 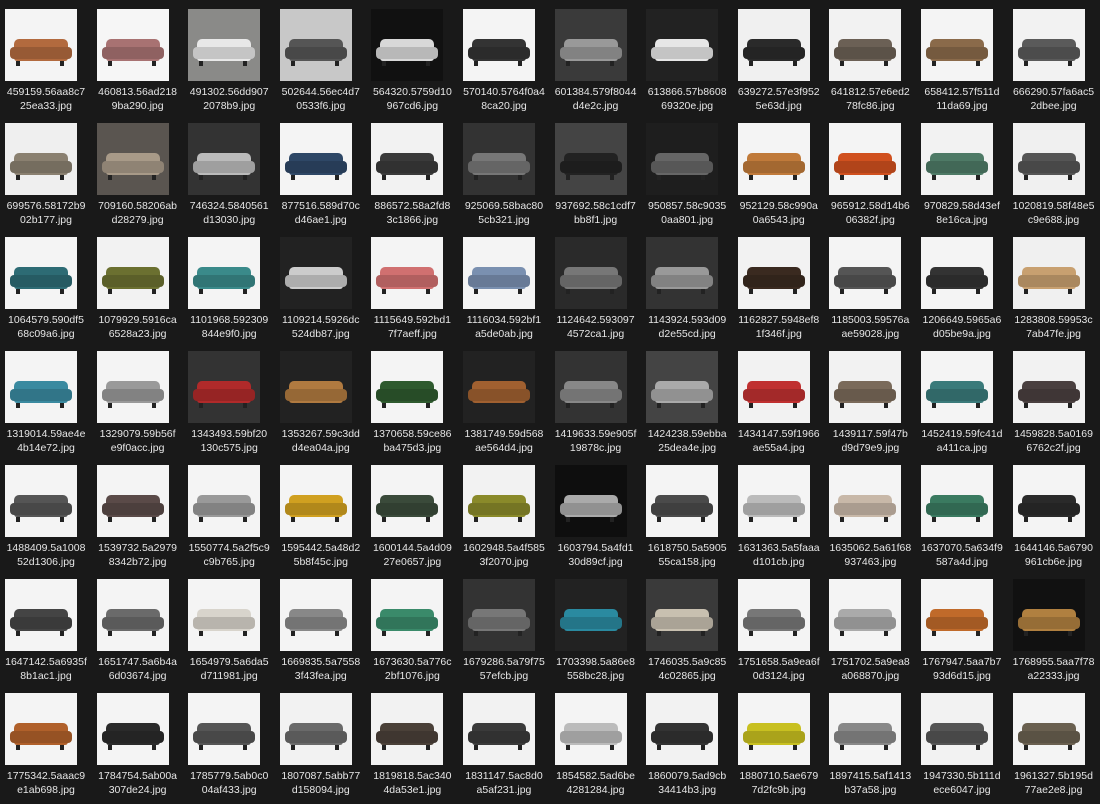 I want to click on file-item: 1353267.59c3dd d4ea04a.jpg, so click(x=321, y=399).